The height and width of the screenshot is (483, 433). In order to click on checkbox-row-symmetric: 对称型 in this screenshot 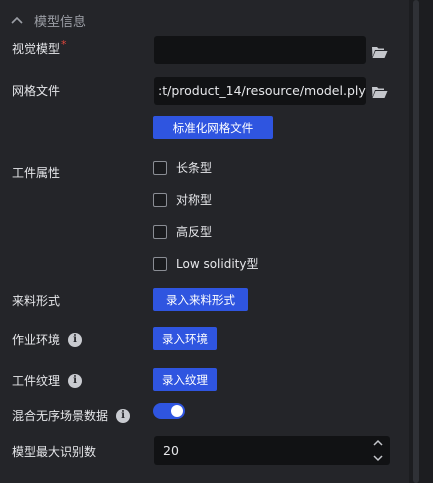, I will do `click(182, 199)`.